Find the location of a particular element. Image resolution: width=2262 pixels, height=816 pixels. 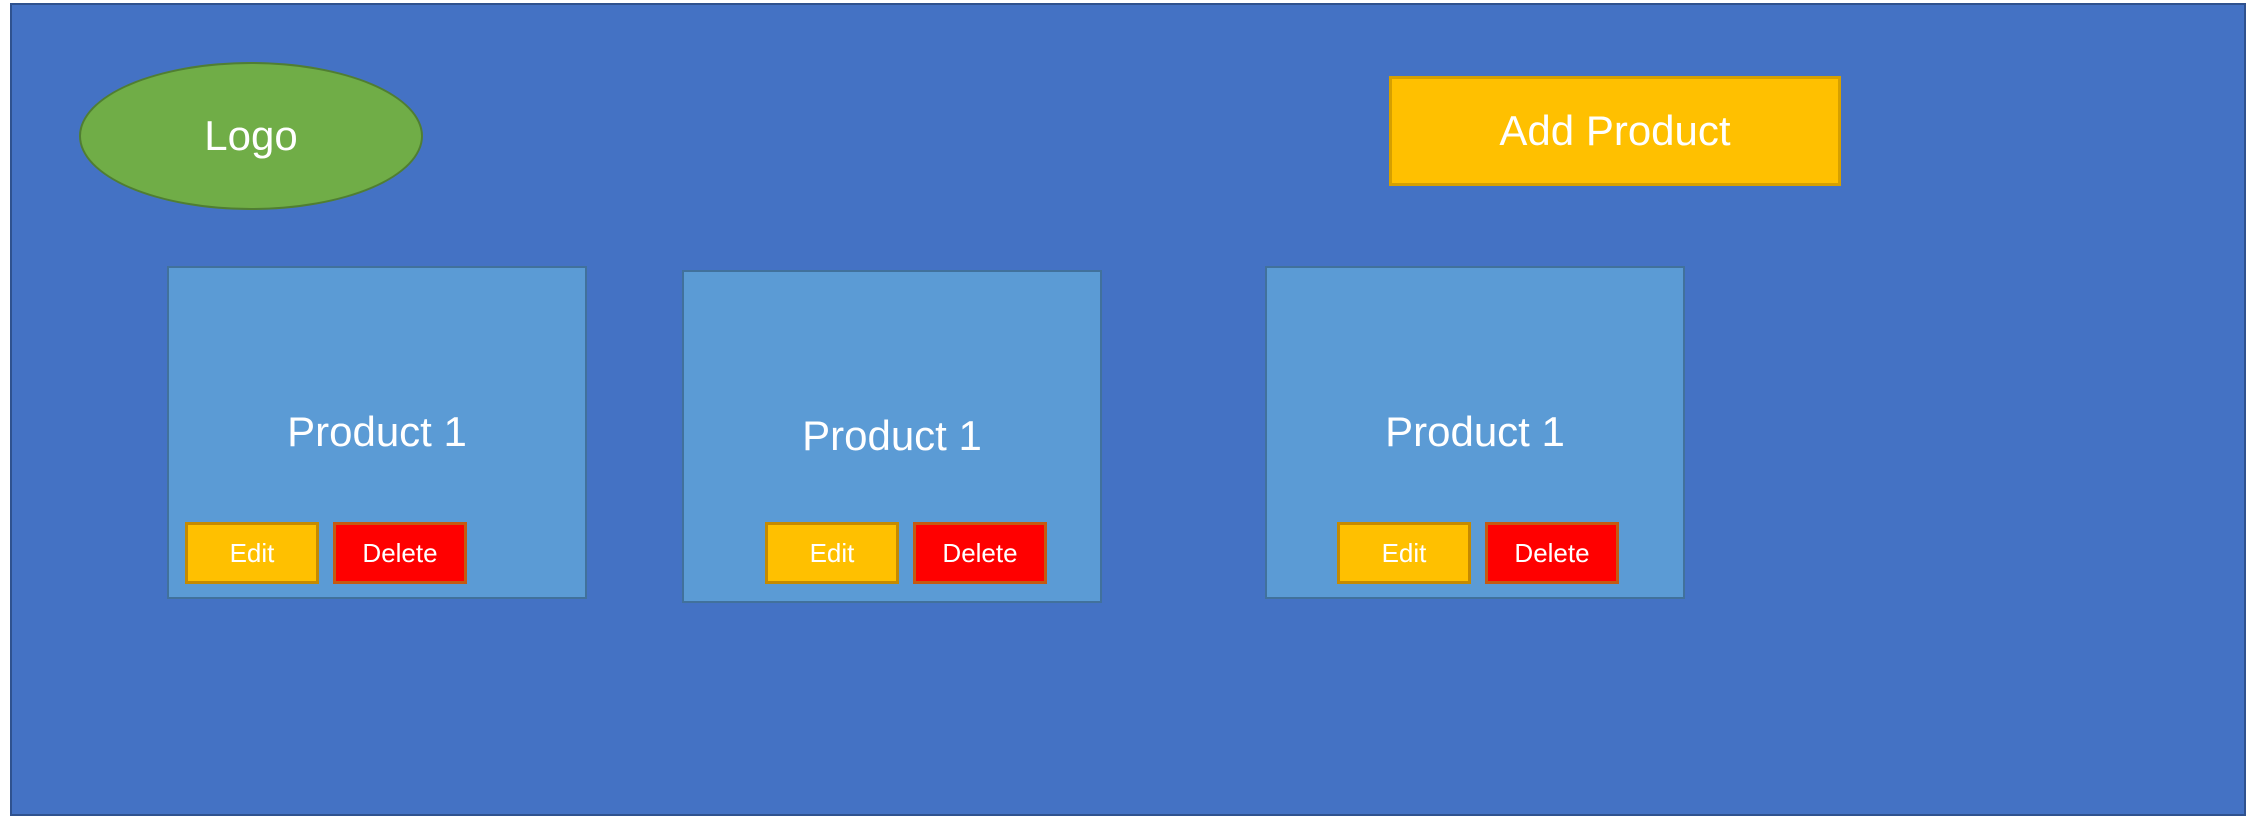

logo: Logo is located at coordinates (251, 136).